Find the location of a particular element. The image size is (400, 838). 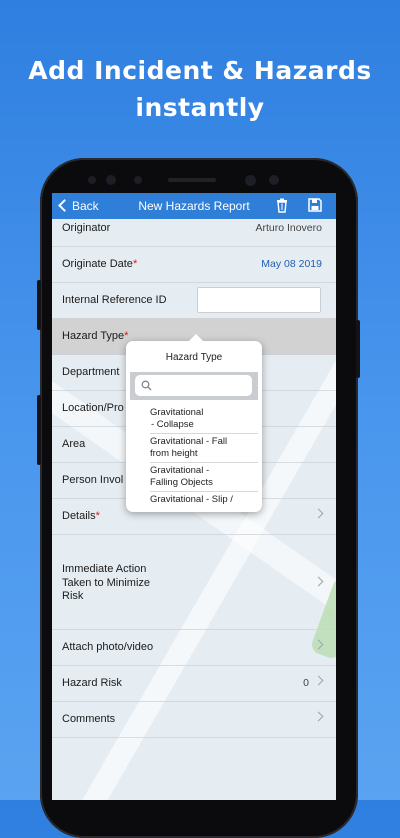

originate-date-value: May 08 2019 is located at coordinates (291, 264).